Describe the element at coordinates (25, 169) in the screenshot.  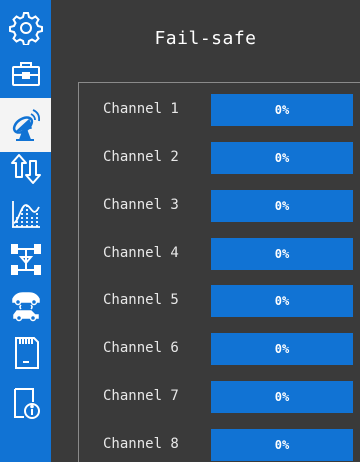
I see `reverse-arrows-icon` at that location.